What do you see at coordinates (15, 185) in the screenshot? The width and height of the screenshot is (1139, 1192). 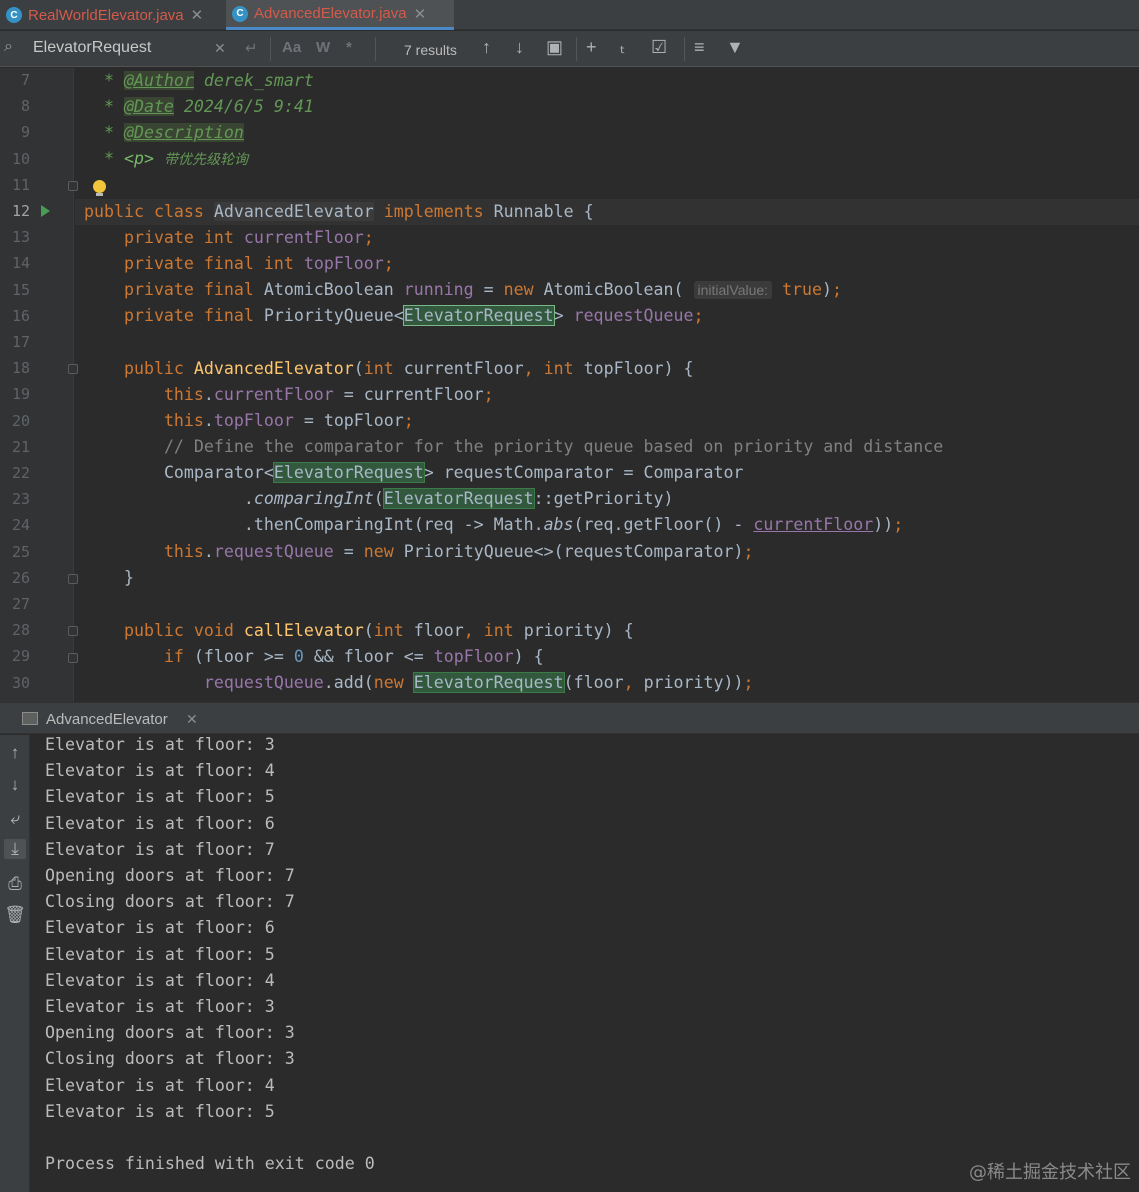 I see `line-number: 11` at bounding box center [15, 185].